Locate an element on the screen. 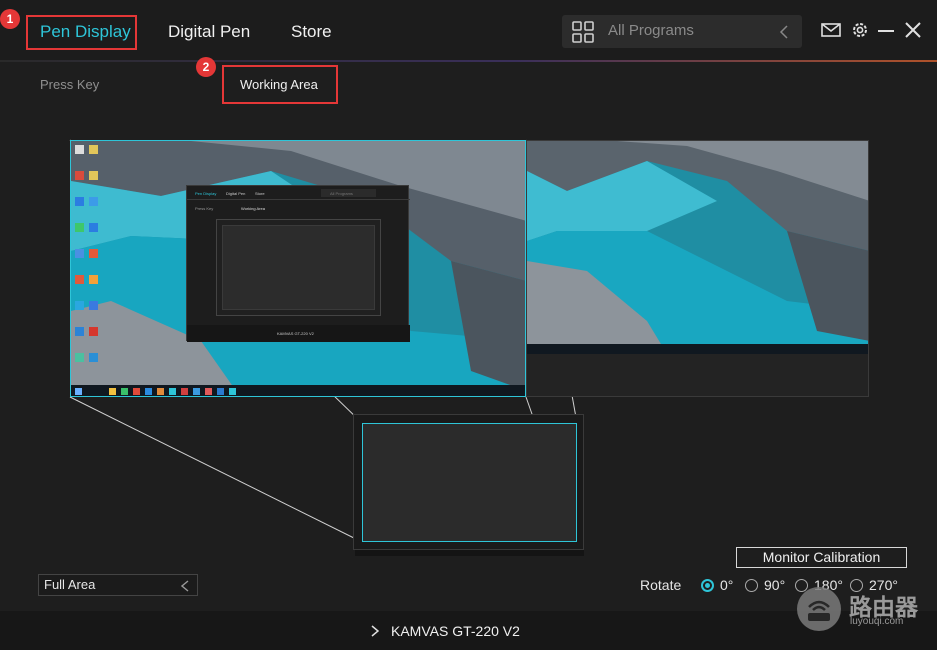 Image resolution: width=937 pixels, height=650 pixels. router-logo-icon is located at coordinates (819, 609).